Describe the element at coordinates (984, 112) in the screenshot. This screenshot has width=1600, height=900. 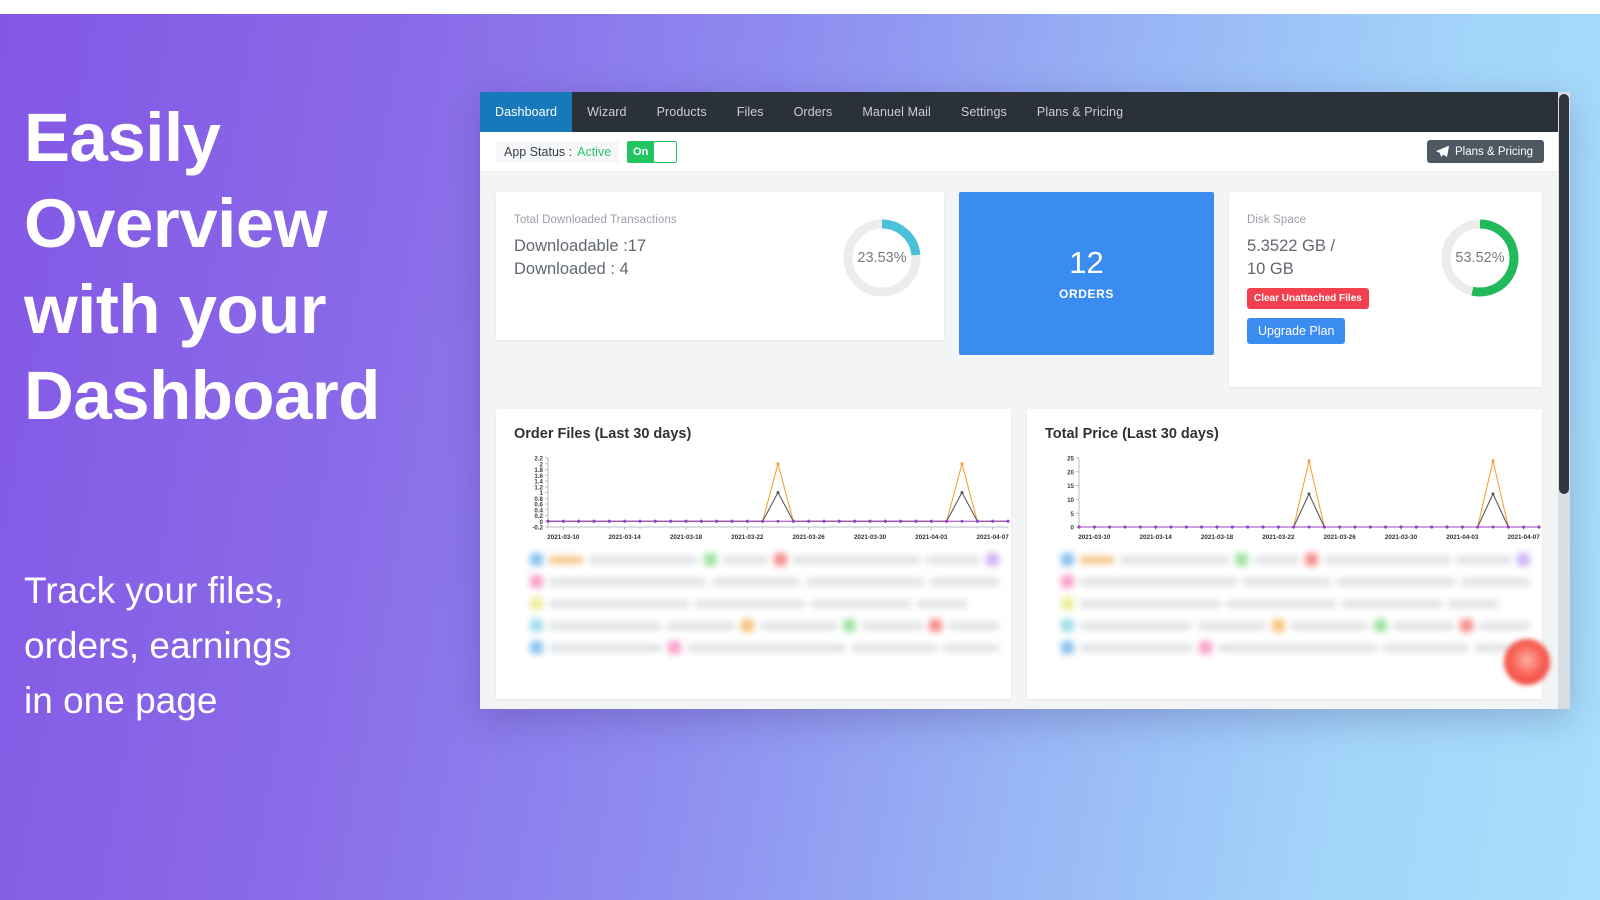
I see `nav-item-settings: Settings` at that location.